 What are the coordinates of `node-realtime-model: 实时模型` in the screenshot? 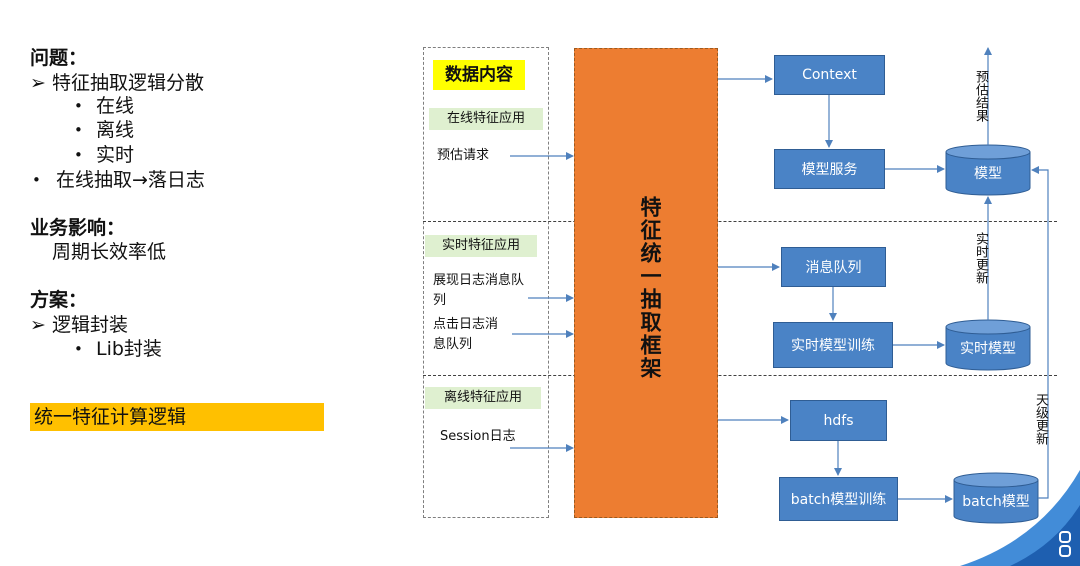 It's located at (988, 349).